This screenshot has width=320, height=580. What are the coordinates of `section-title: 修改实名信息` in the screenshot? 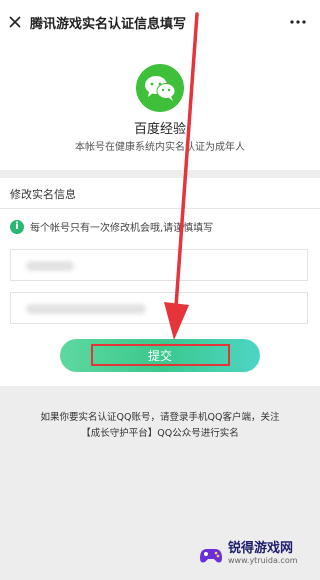 It's located at (43, 194).